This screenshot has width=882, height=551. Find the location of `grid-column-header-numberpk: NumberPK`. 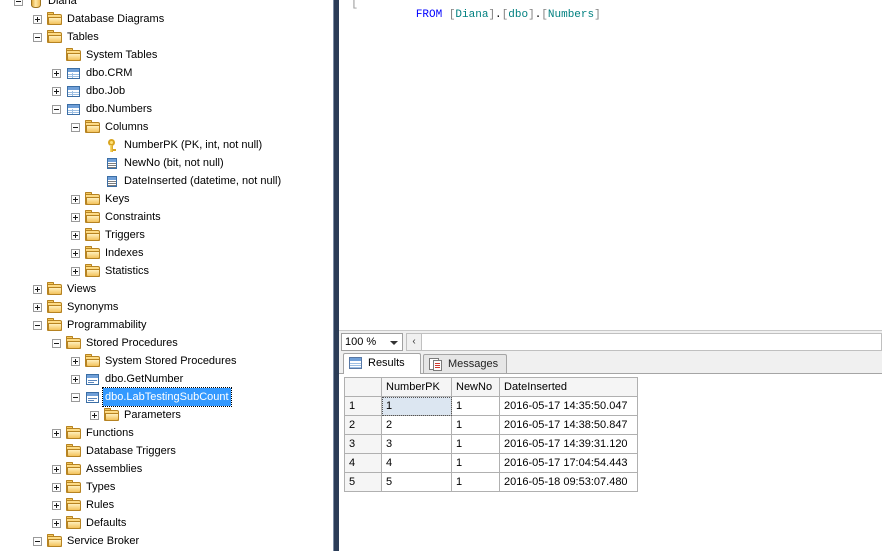

grid-column-header-numberpk: NumberPK is located at coordinates (416, 387).